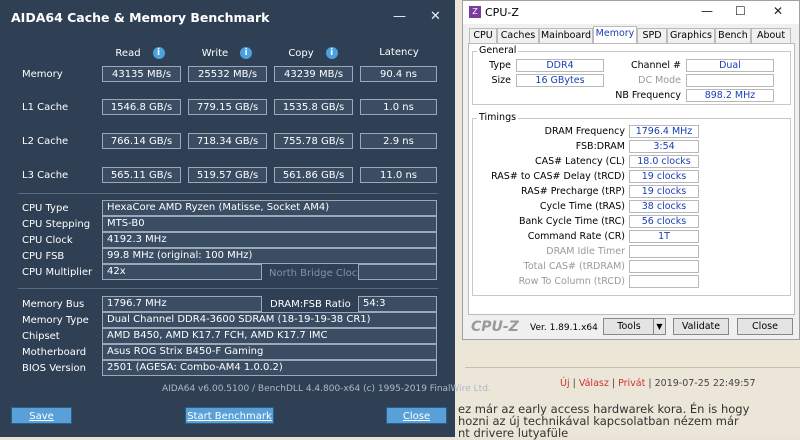  Describe the element at coordinates (140, 17) in the screenshot. I see `window-title: AIDA64 Cache & Memory Benchmark` at that location.